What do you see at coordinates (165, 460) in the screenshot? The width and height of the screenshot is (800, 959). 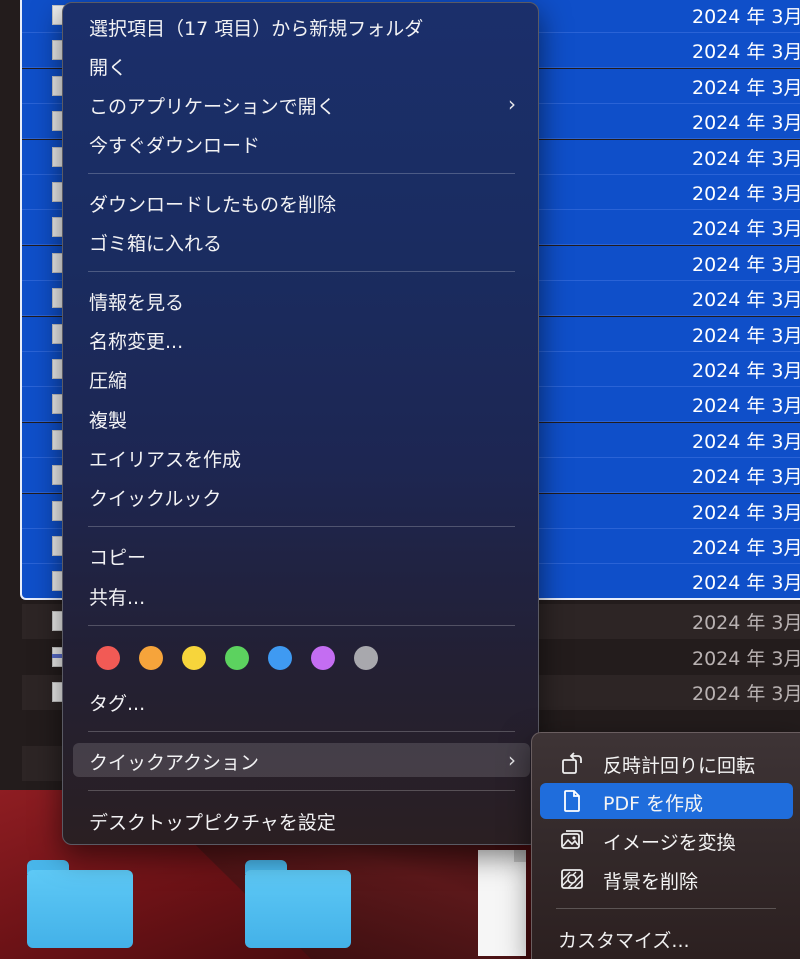 I see `menu-item-label: エイリアスを作成` at bounding box center [165, 460].